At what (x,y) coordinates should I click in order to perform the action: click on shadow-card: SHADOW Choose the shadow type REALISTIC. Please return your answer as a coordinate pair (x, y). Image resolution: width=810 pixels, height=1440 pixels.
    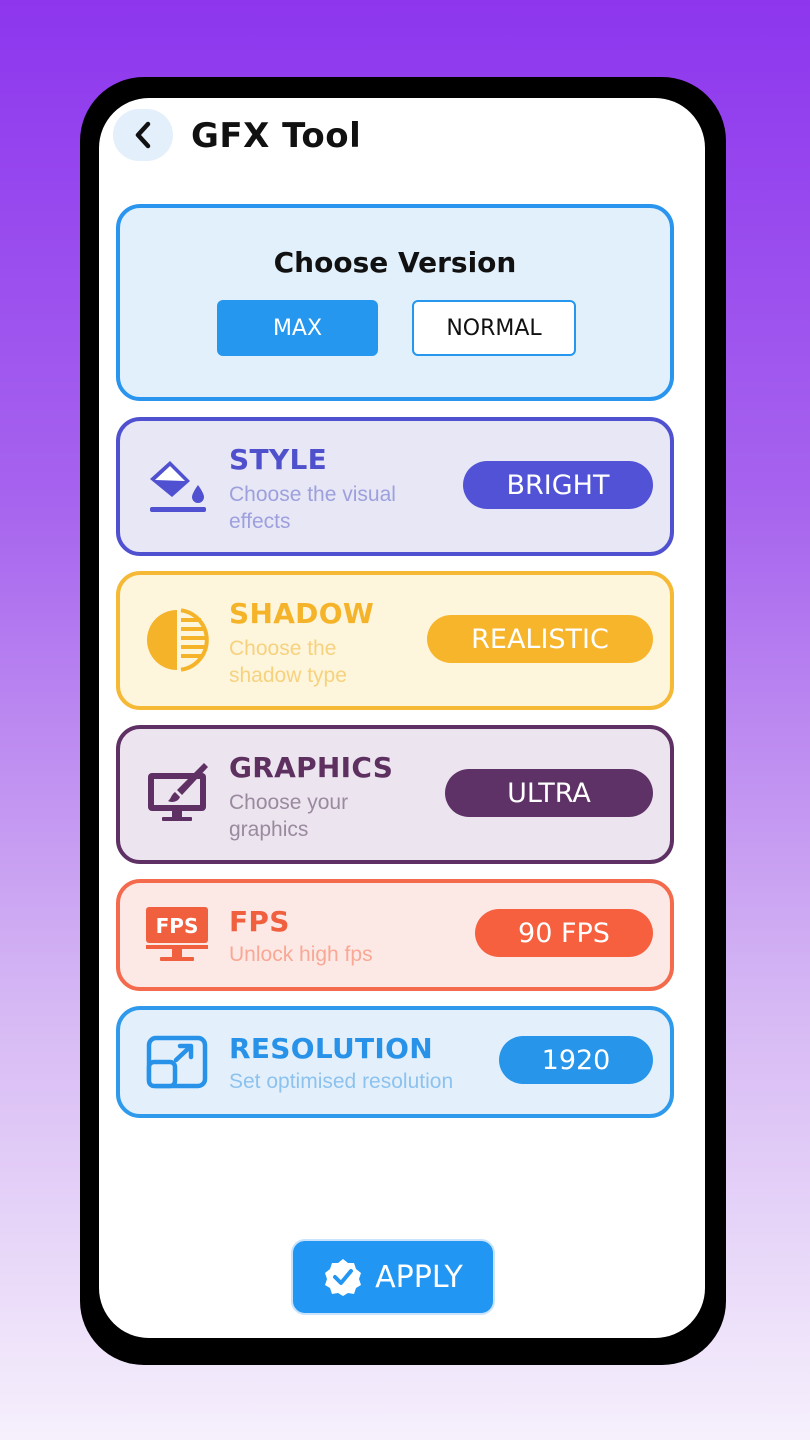
    Looking at the image, I should click on (395, 640).